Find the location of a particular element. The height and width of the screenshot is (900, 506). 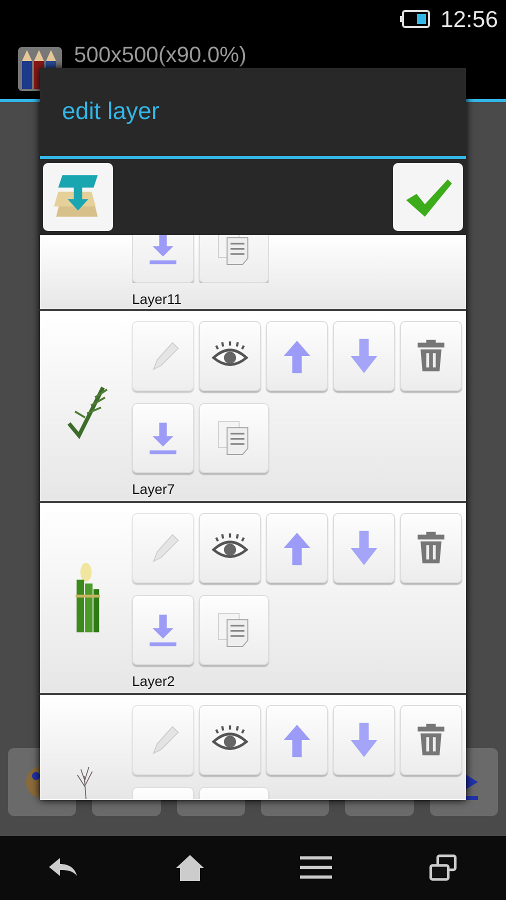

confirm-button is located at coordinates (428, 197).